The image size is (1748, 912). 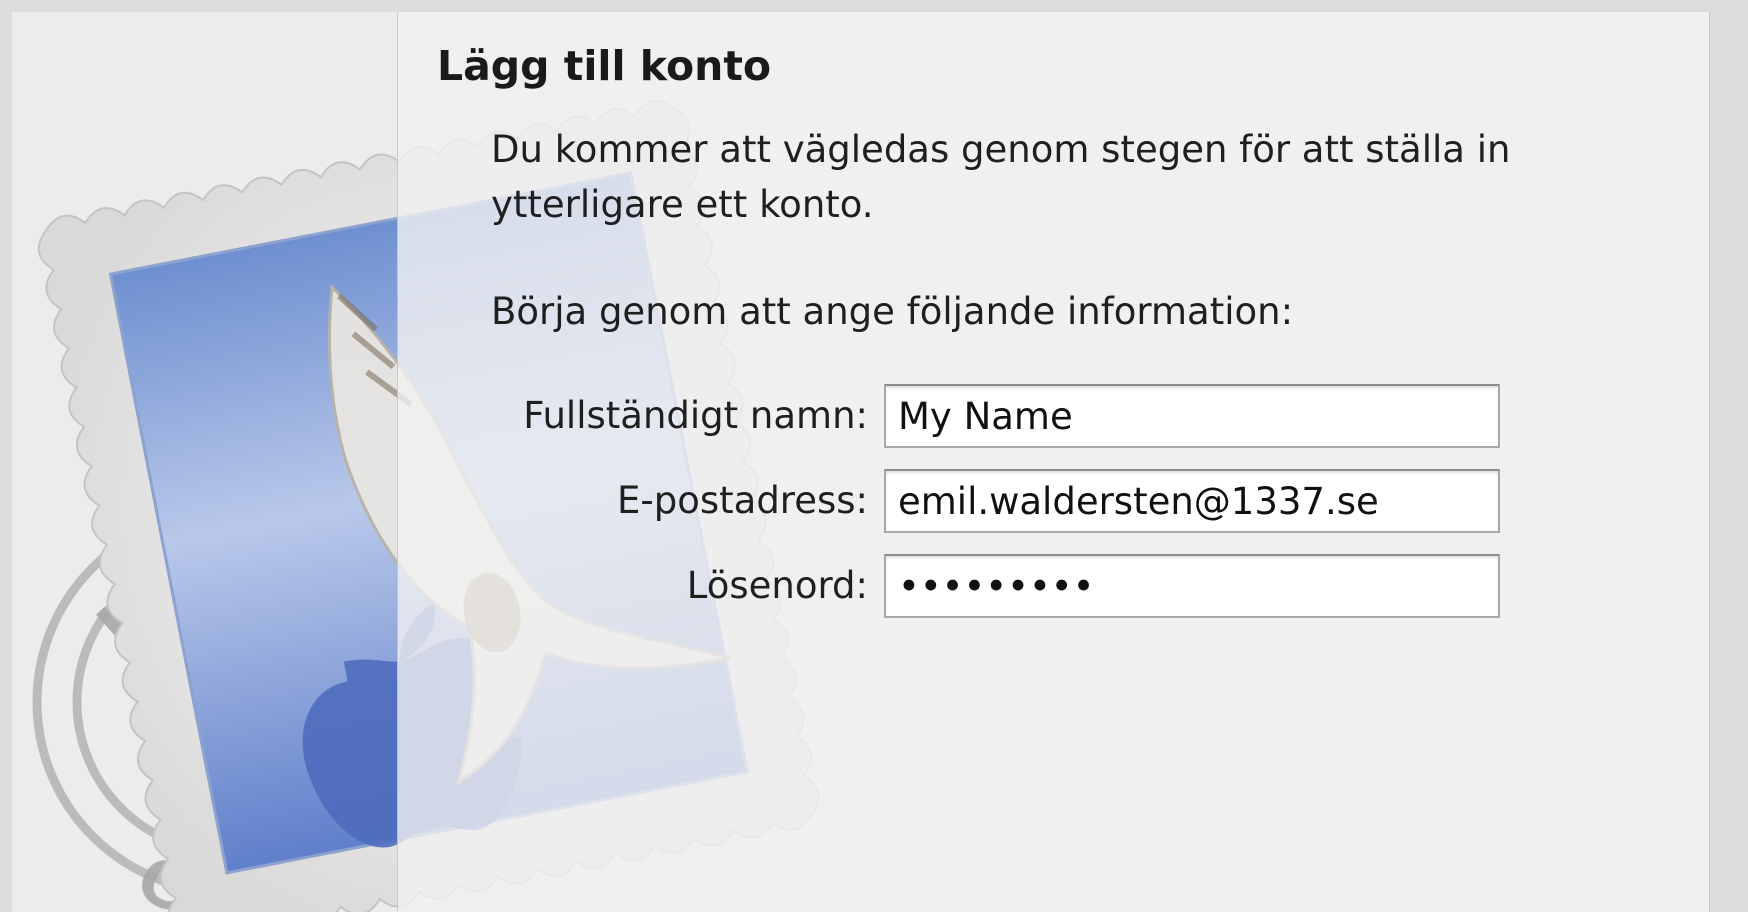 I want to click on full-name-label: Fullständigt namn:, so click(x=695, y=415).